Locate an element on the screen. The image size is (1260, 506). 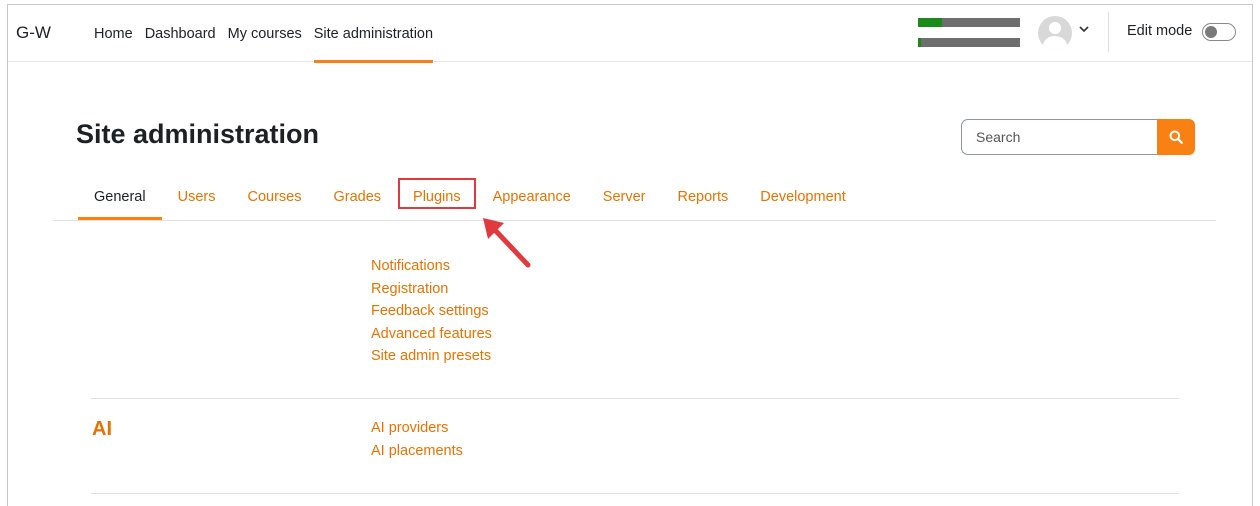
chevron-down-icon is located at coordinates (1084, 30).